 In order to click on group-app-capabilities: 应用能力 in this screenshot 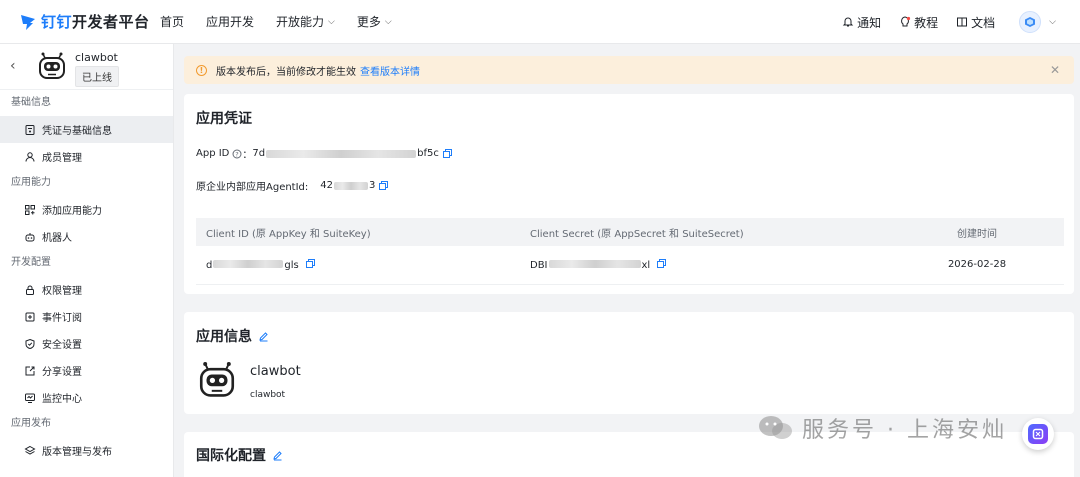, I will do `click(31, 182)`.